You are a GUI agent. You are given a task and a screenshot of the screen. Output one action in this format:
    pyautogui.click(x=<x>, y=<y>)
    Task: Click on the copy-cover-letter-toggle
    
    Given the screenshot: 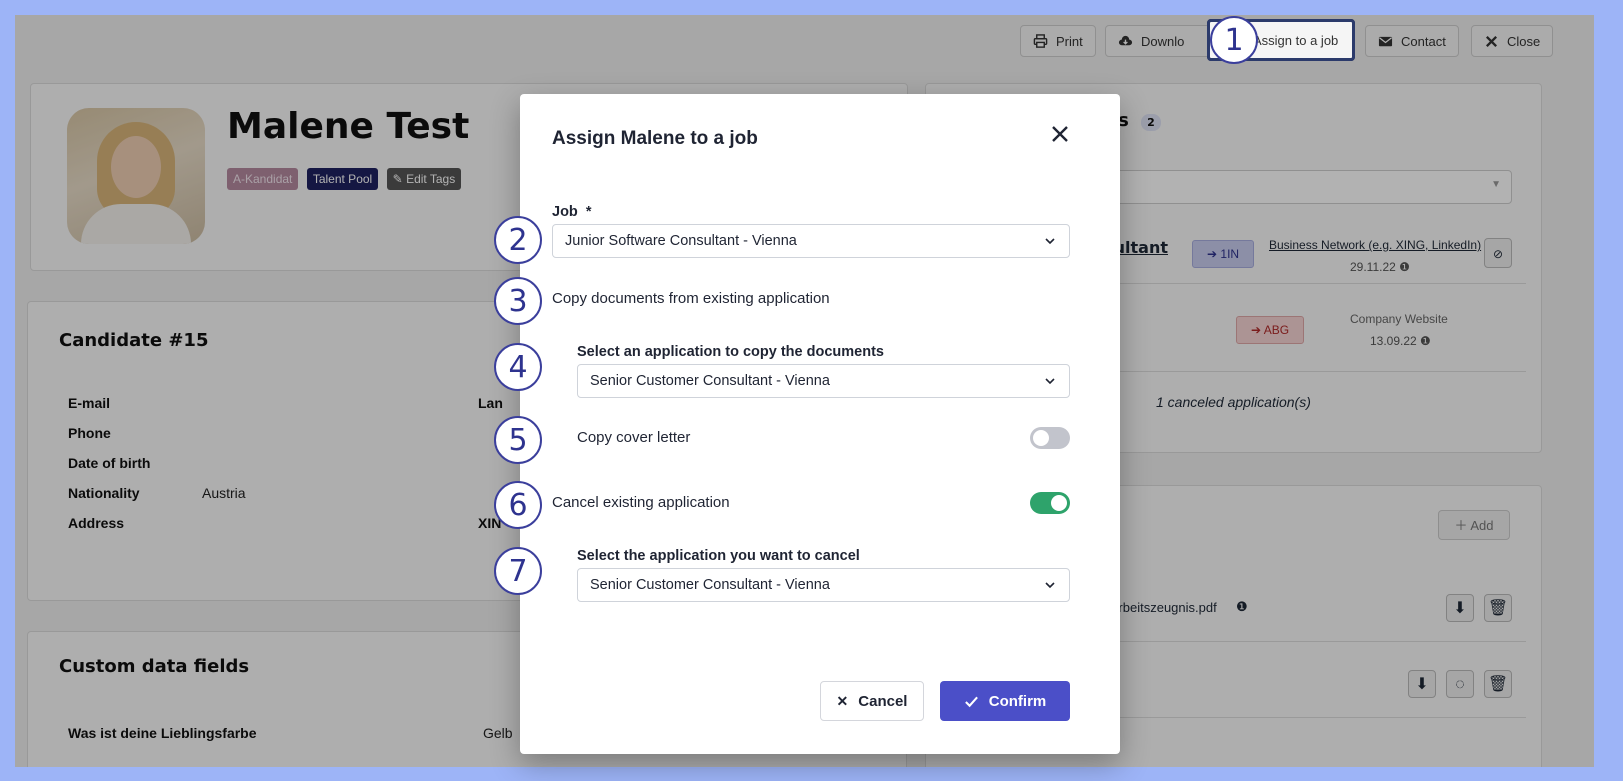 What is the action you would take?
    pyautogui.click(x=1050, y=438)
    